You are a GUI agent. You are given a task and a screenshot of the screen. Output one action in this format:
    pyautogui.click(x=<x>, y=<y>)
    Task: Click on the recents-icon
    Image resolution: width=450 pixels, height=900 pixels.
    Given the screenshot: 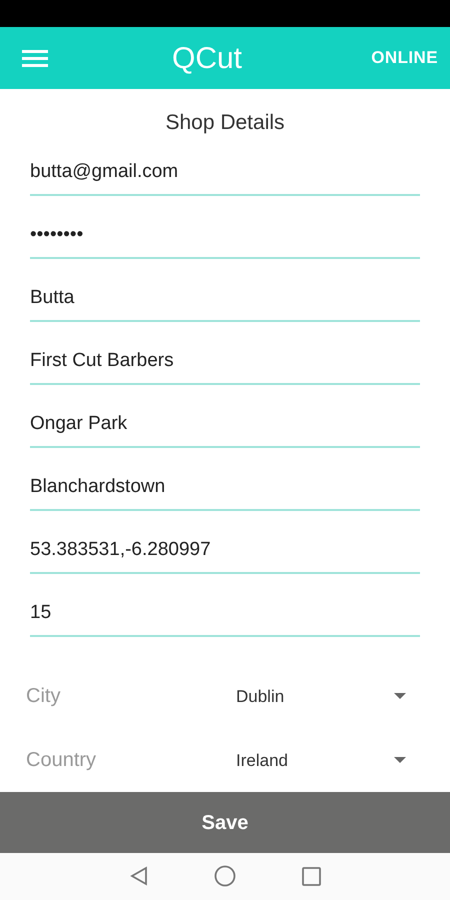 What is the action you would take?
    pyautogui.click(x=311, y=876)
    